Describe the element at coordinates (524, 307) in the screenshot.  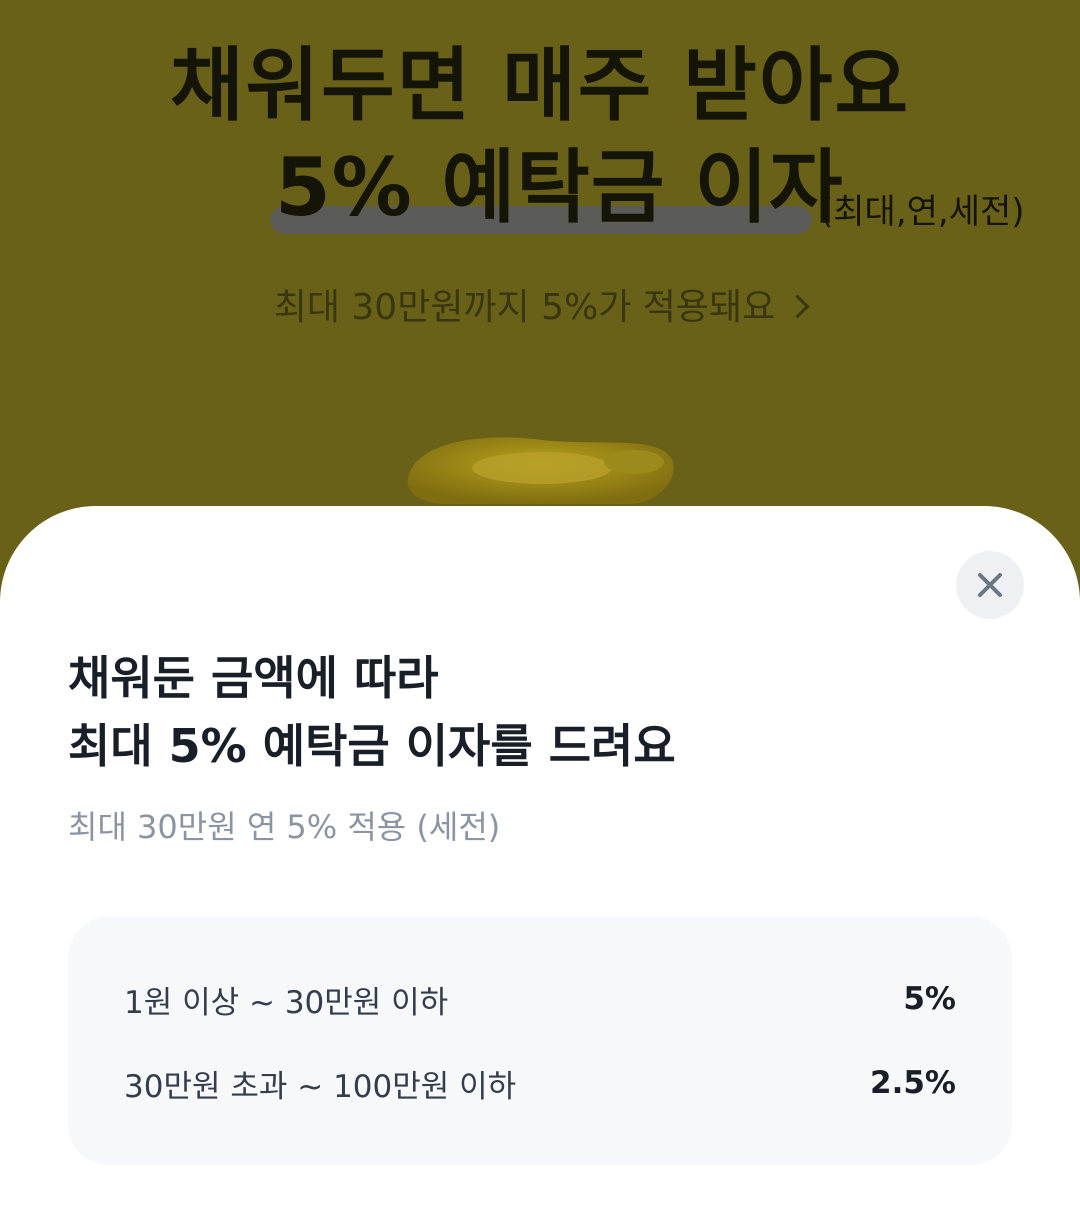
I see `promo-subtitle-text: 최대 30만원까지 5%가 적용돼요` at that location.